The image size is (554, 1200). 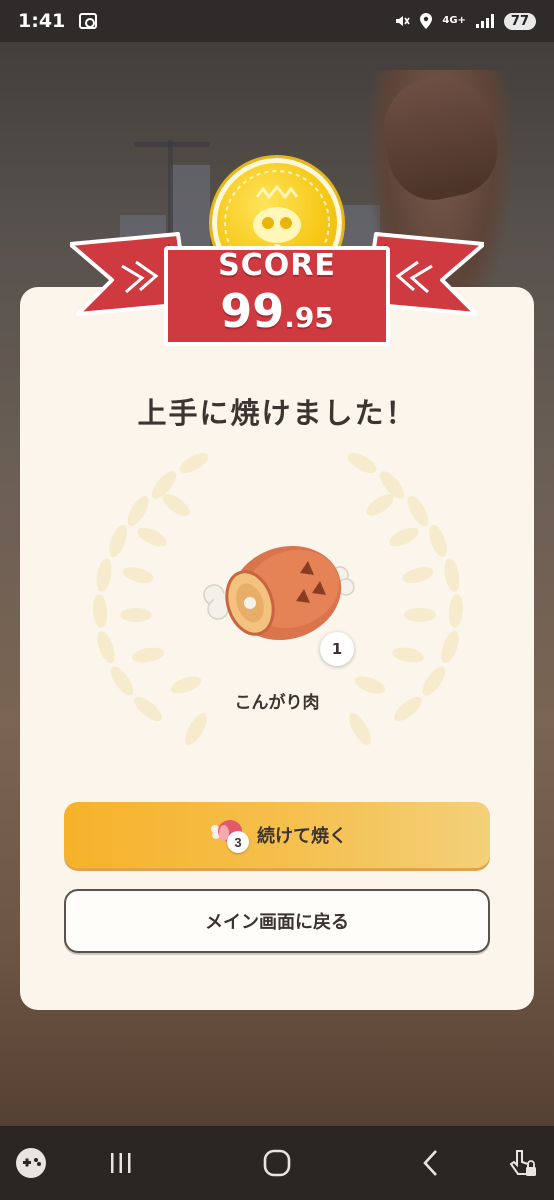 What do you see at coordinates (277, 21) in the screenshot?
I see `status-bar: 1:41 4G+ 77` at bounding box center [277, 21].